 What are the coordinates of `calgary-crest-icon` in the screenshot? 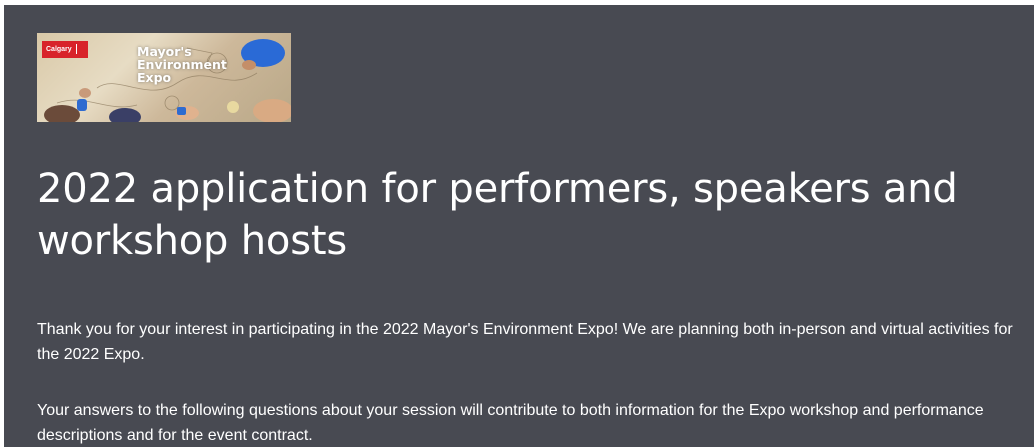 It's located at (80, 49).